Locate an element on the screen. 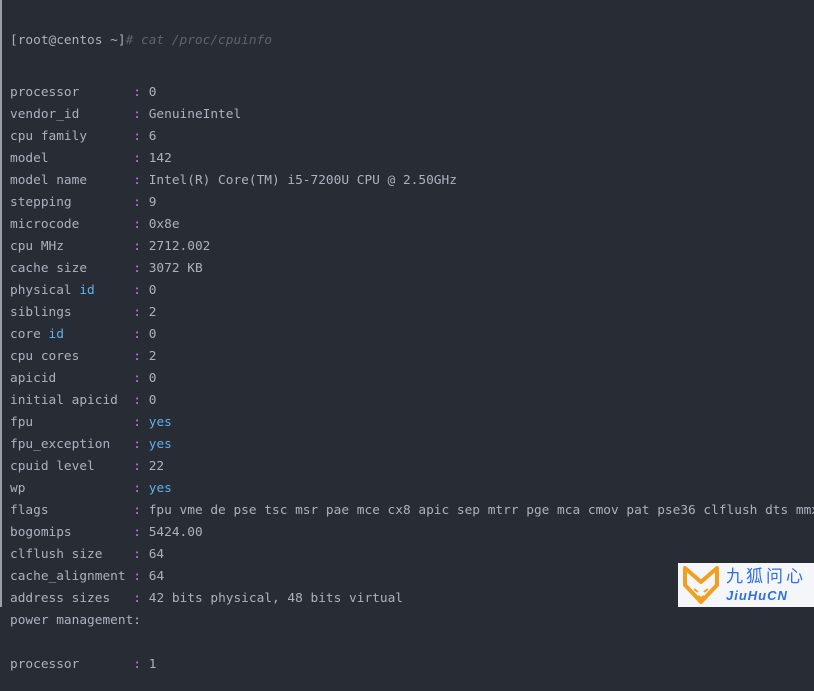  key-text: processor is located at coordinates (45, 664).